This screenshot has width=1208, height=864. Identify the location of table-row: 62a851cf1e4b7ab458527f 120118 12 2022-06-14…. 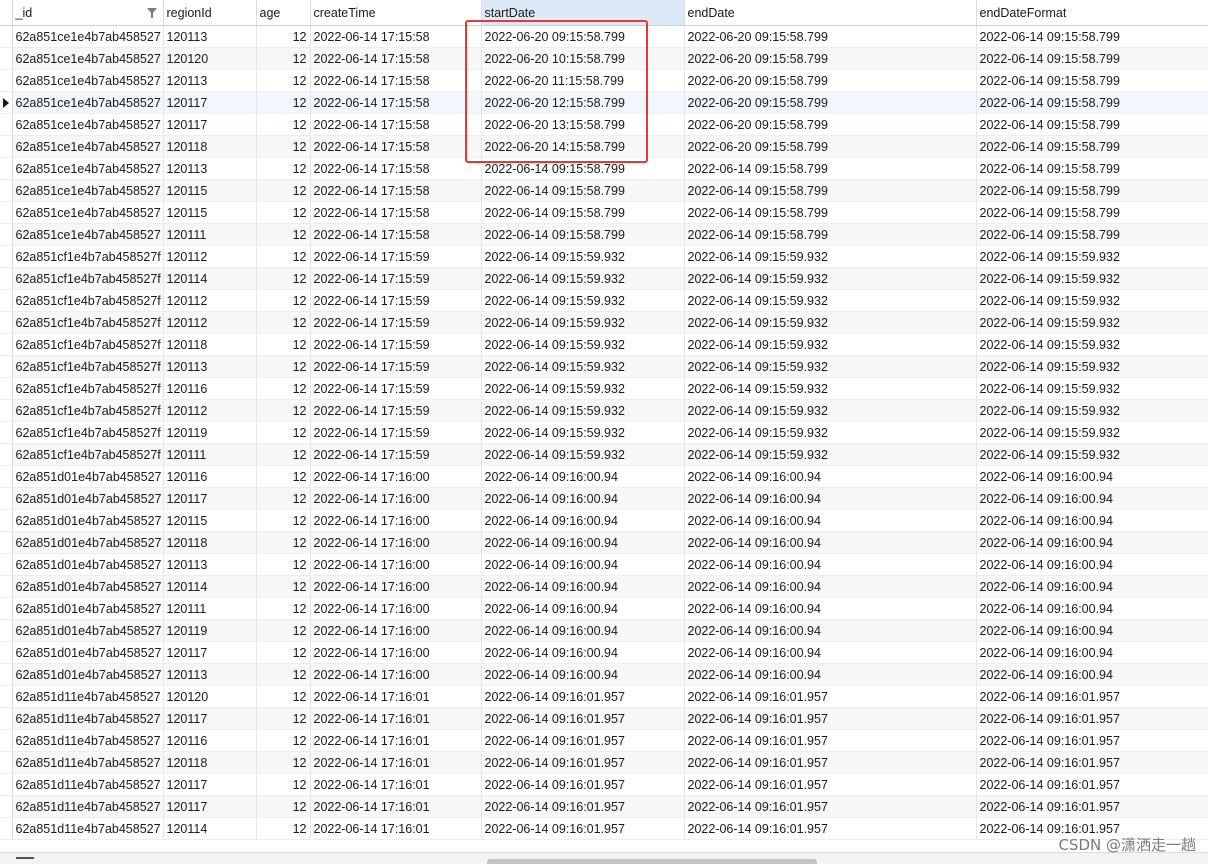
(604, 344).